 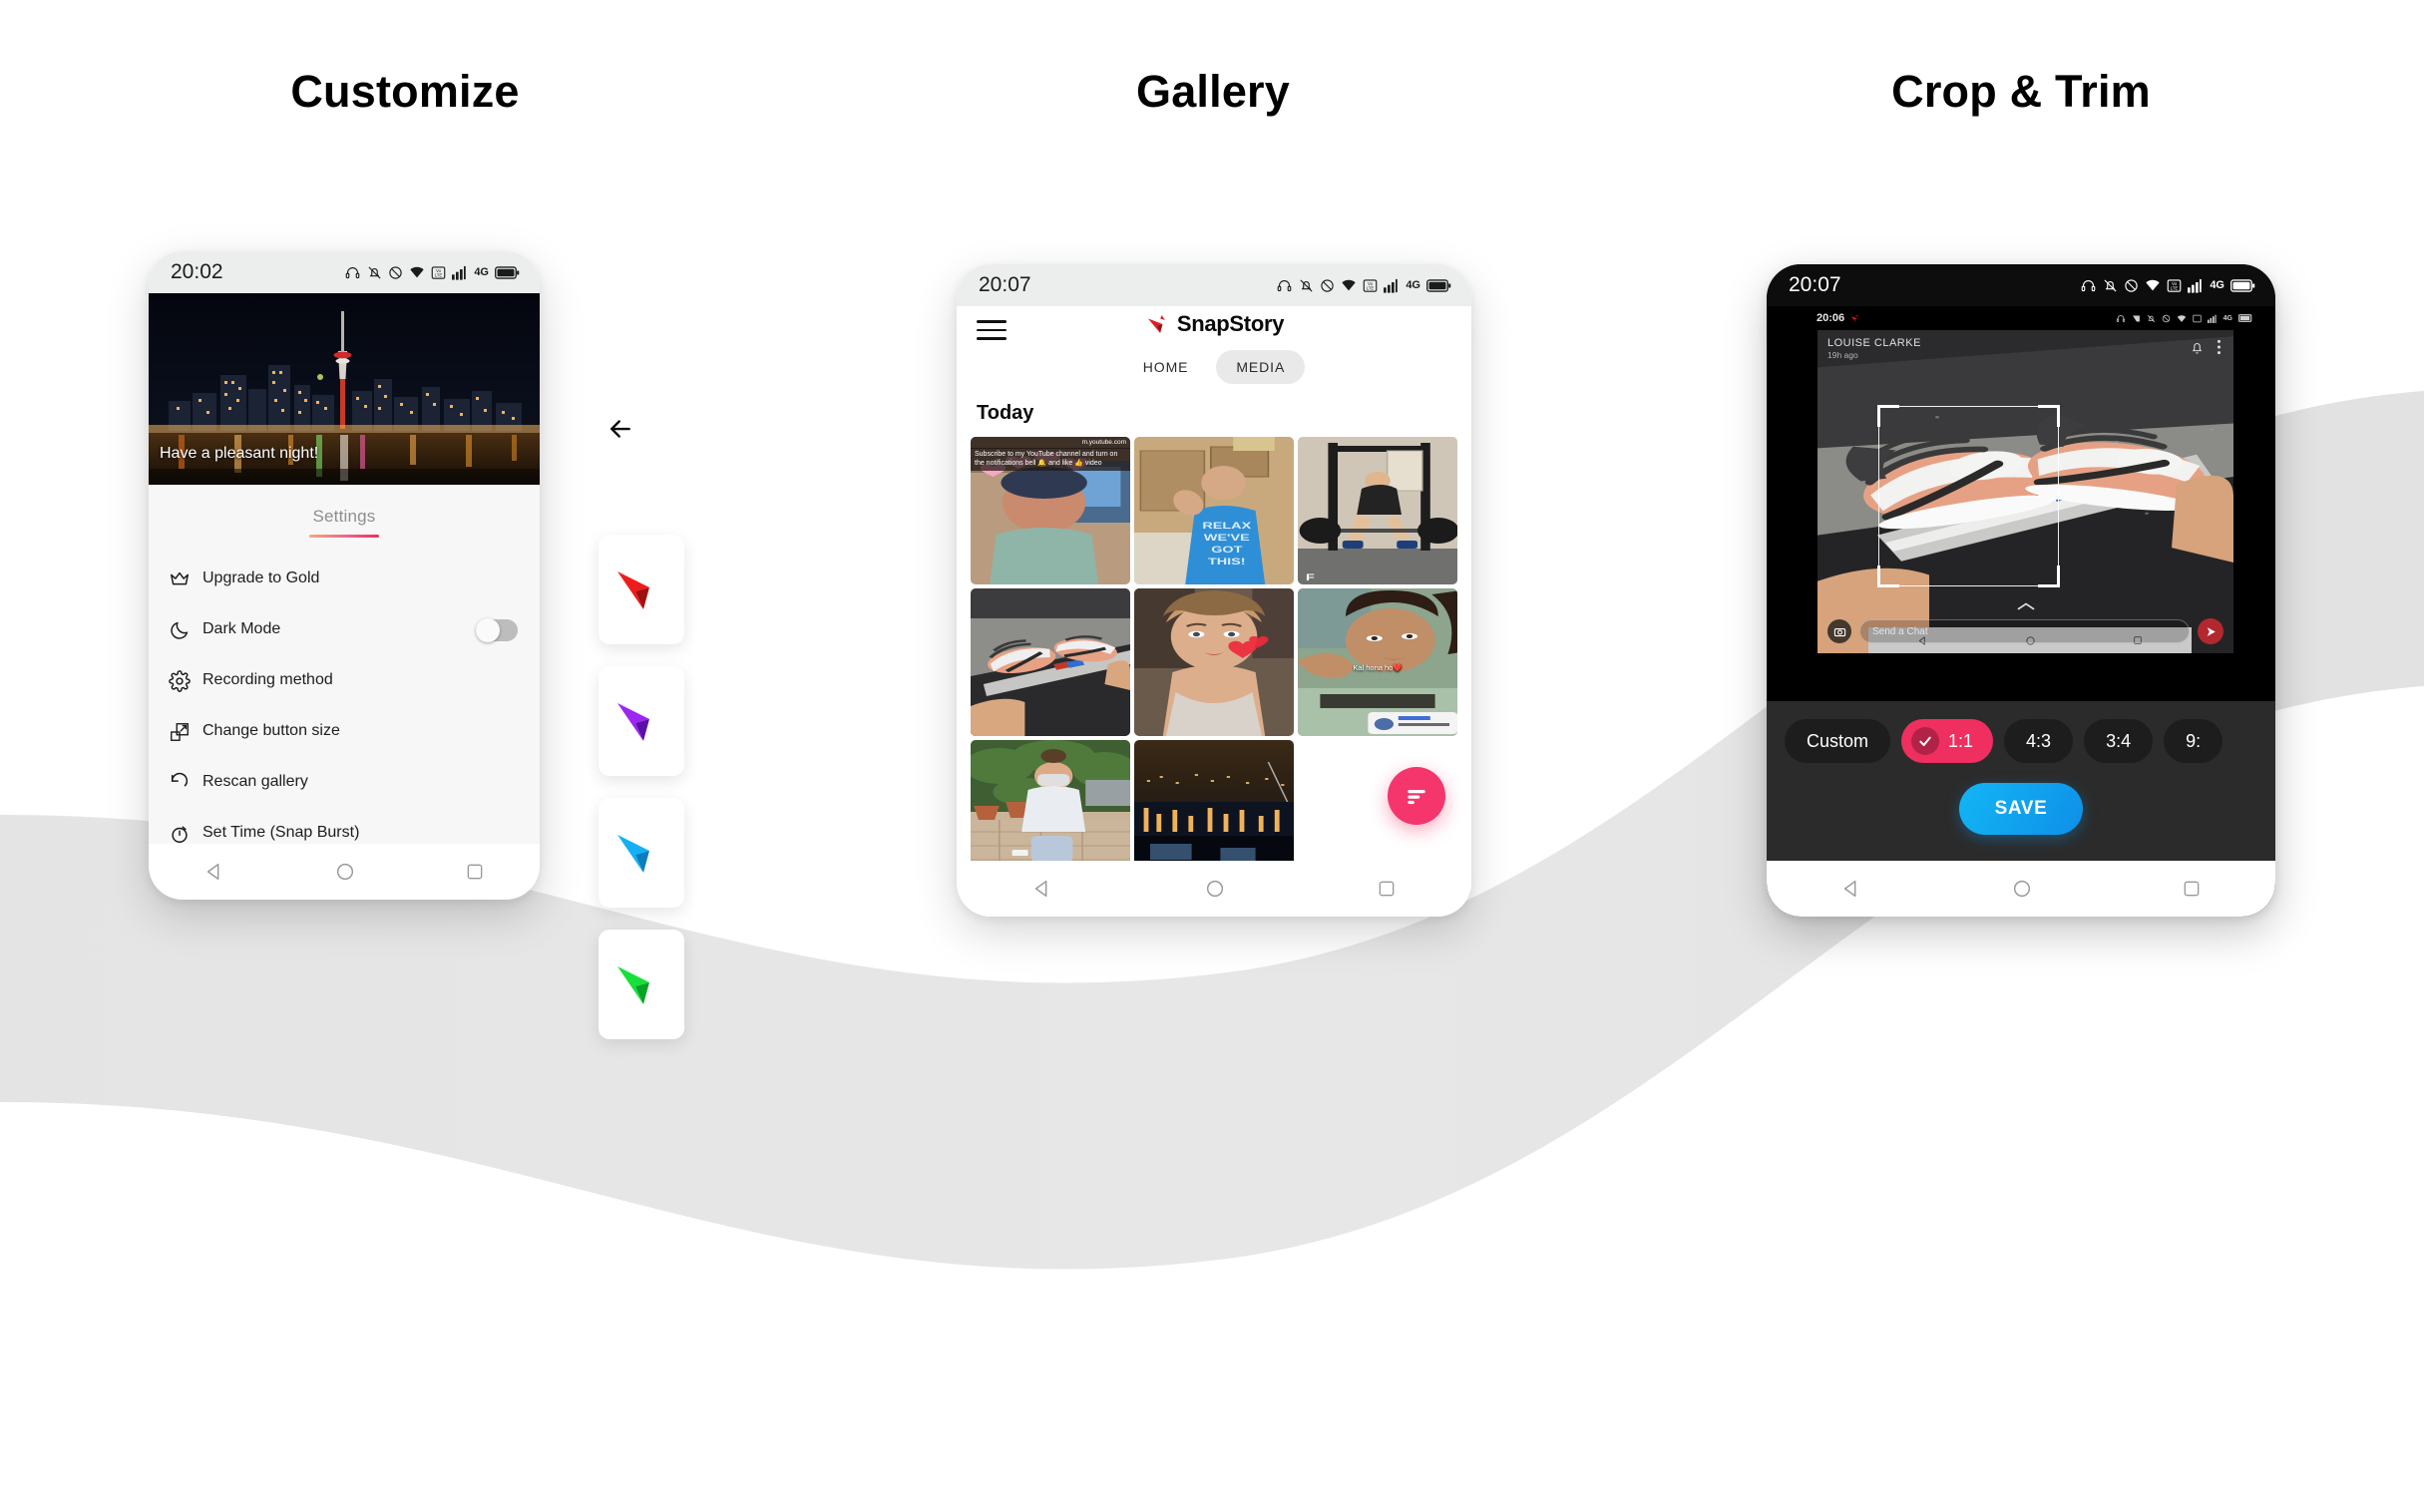 What do you see at coordinates (344, 389) in the screenshot?
I see `hero-image-night-city: Have a pleasant night!` at bounding box center [344, 389].